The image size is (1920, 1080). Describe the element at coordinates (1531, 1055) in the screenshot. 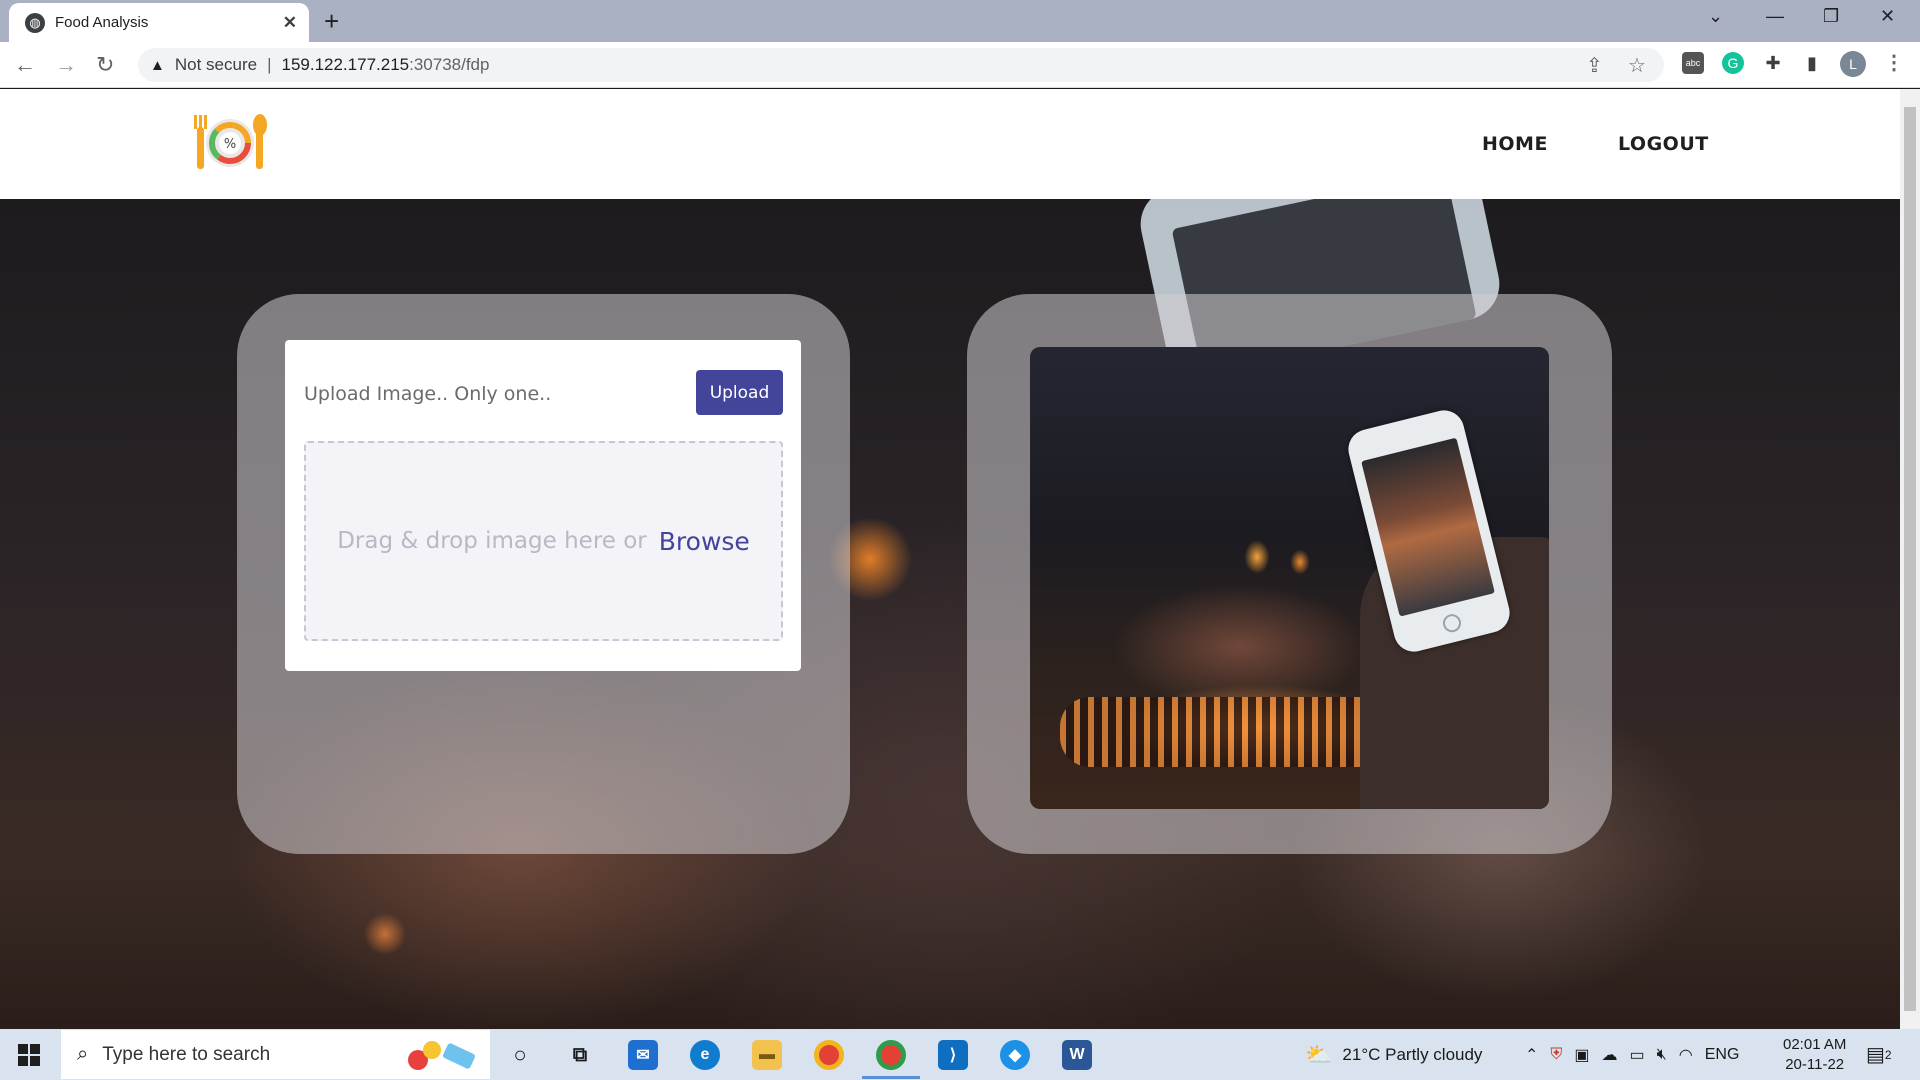

I see `show-hidden-icons-icon: ⌃` at that location.